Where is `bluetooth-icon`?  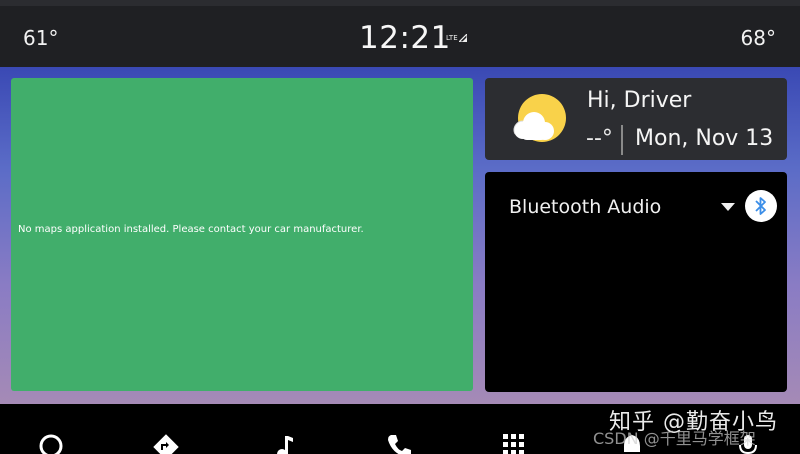
bluetooth-icon is located at coordinates (760, 206).